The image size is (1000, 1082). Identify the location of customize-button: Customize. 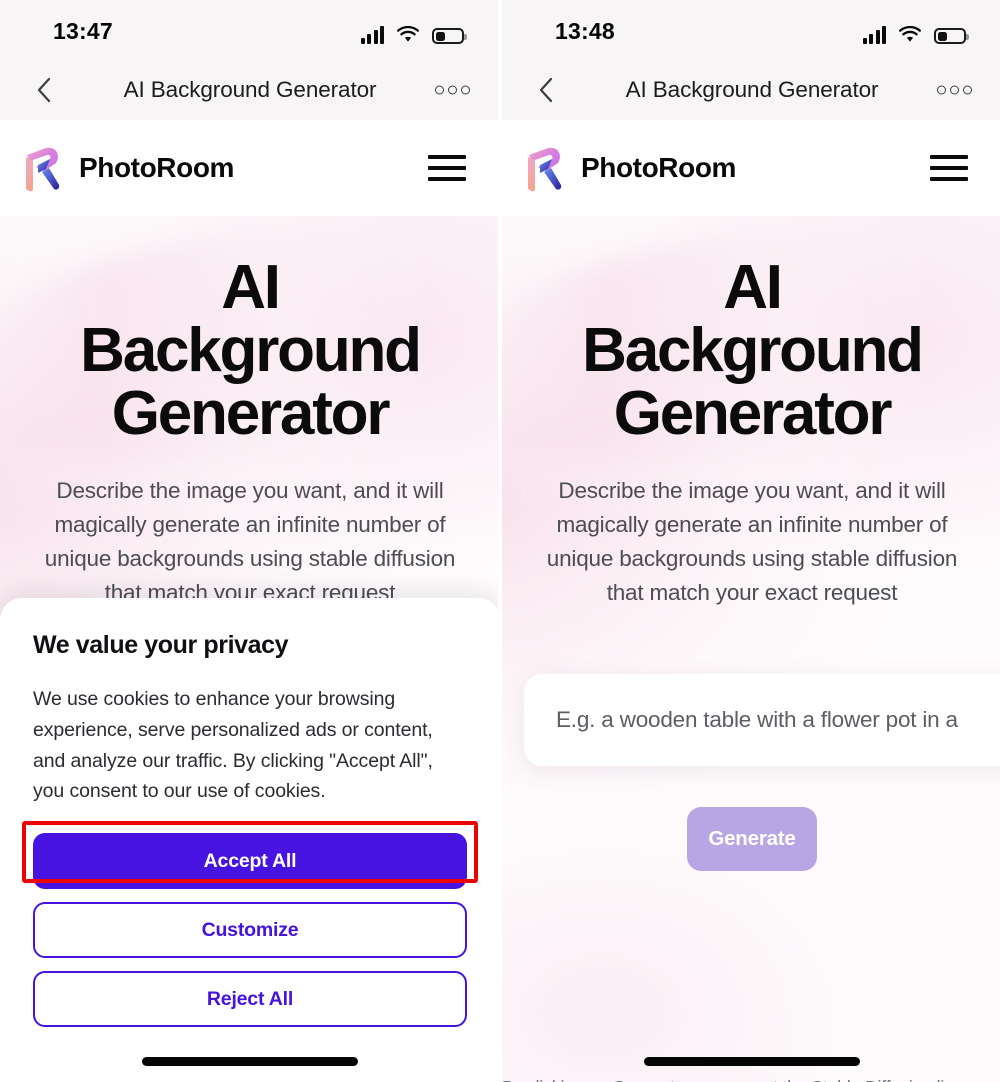
(250, 930).